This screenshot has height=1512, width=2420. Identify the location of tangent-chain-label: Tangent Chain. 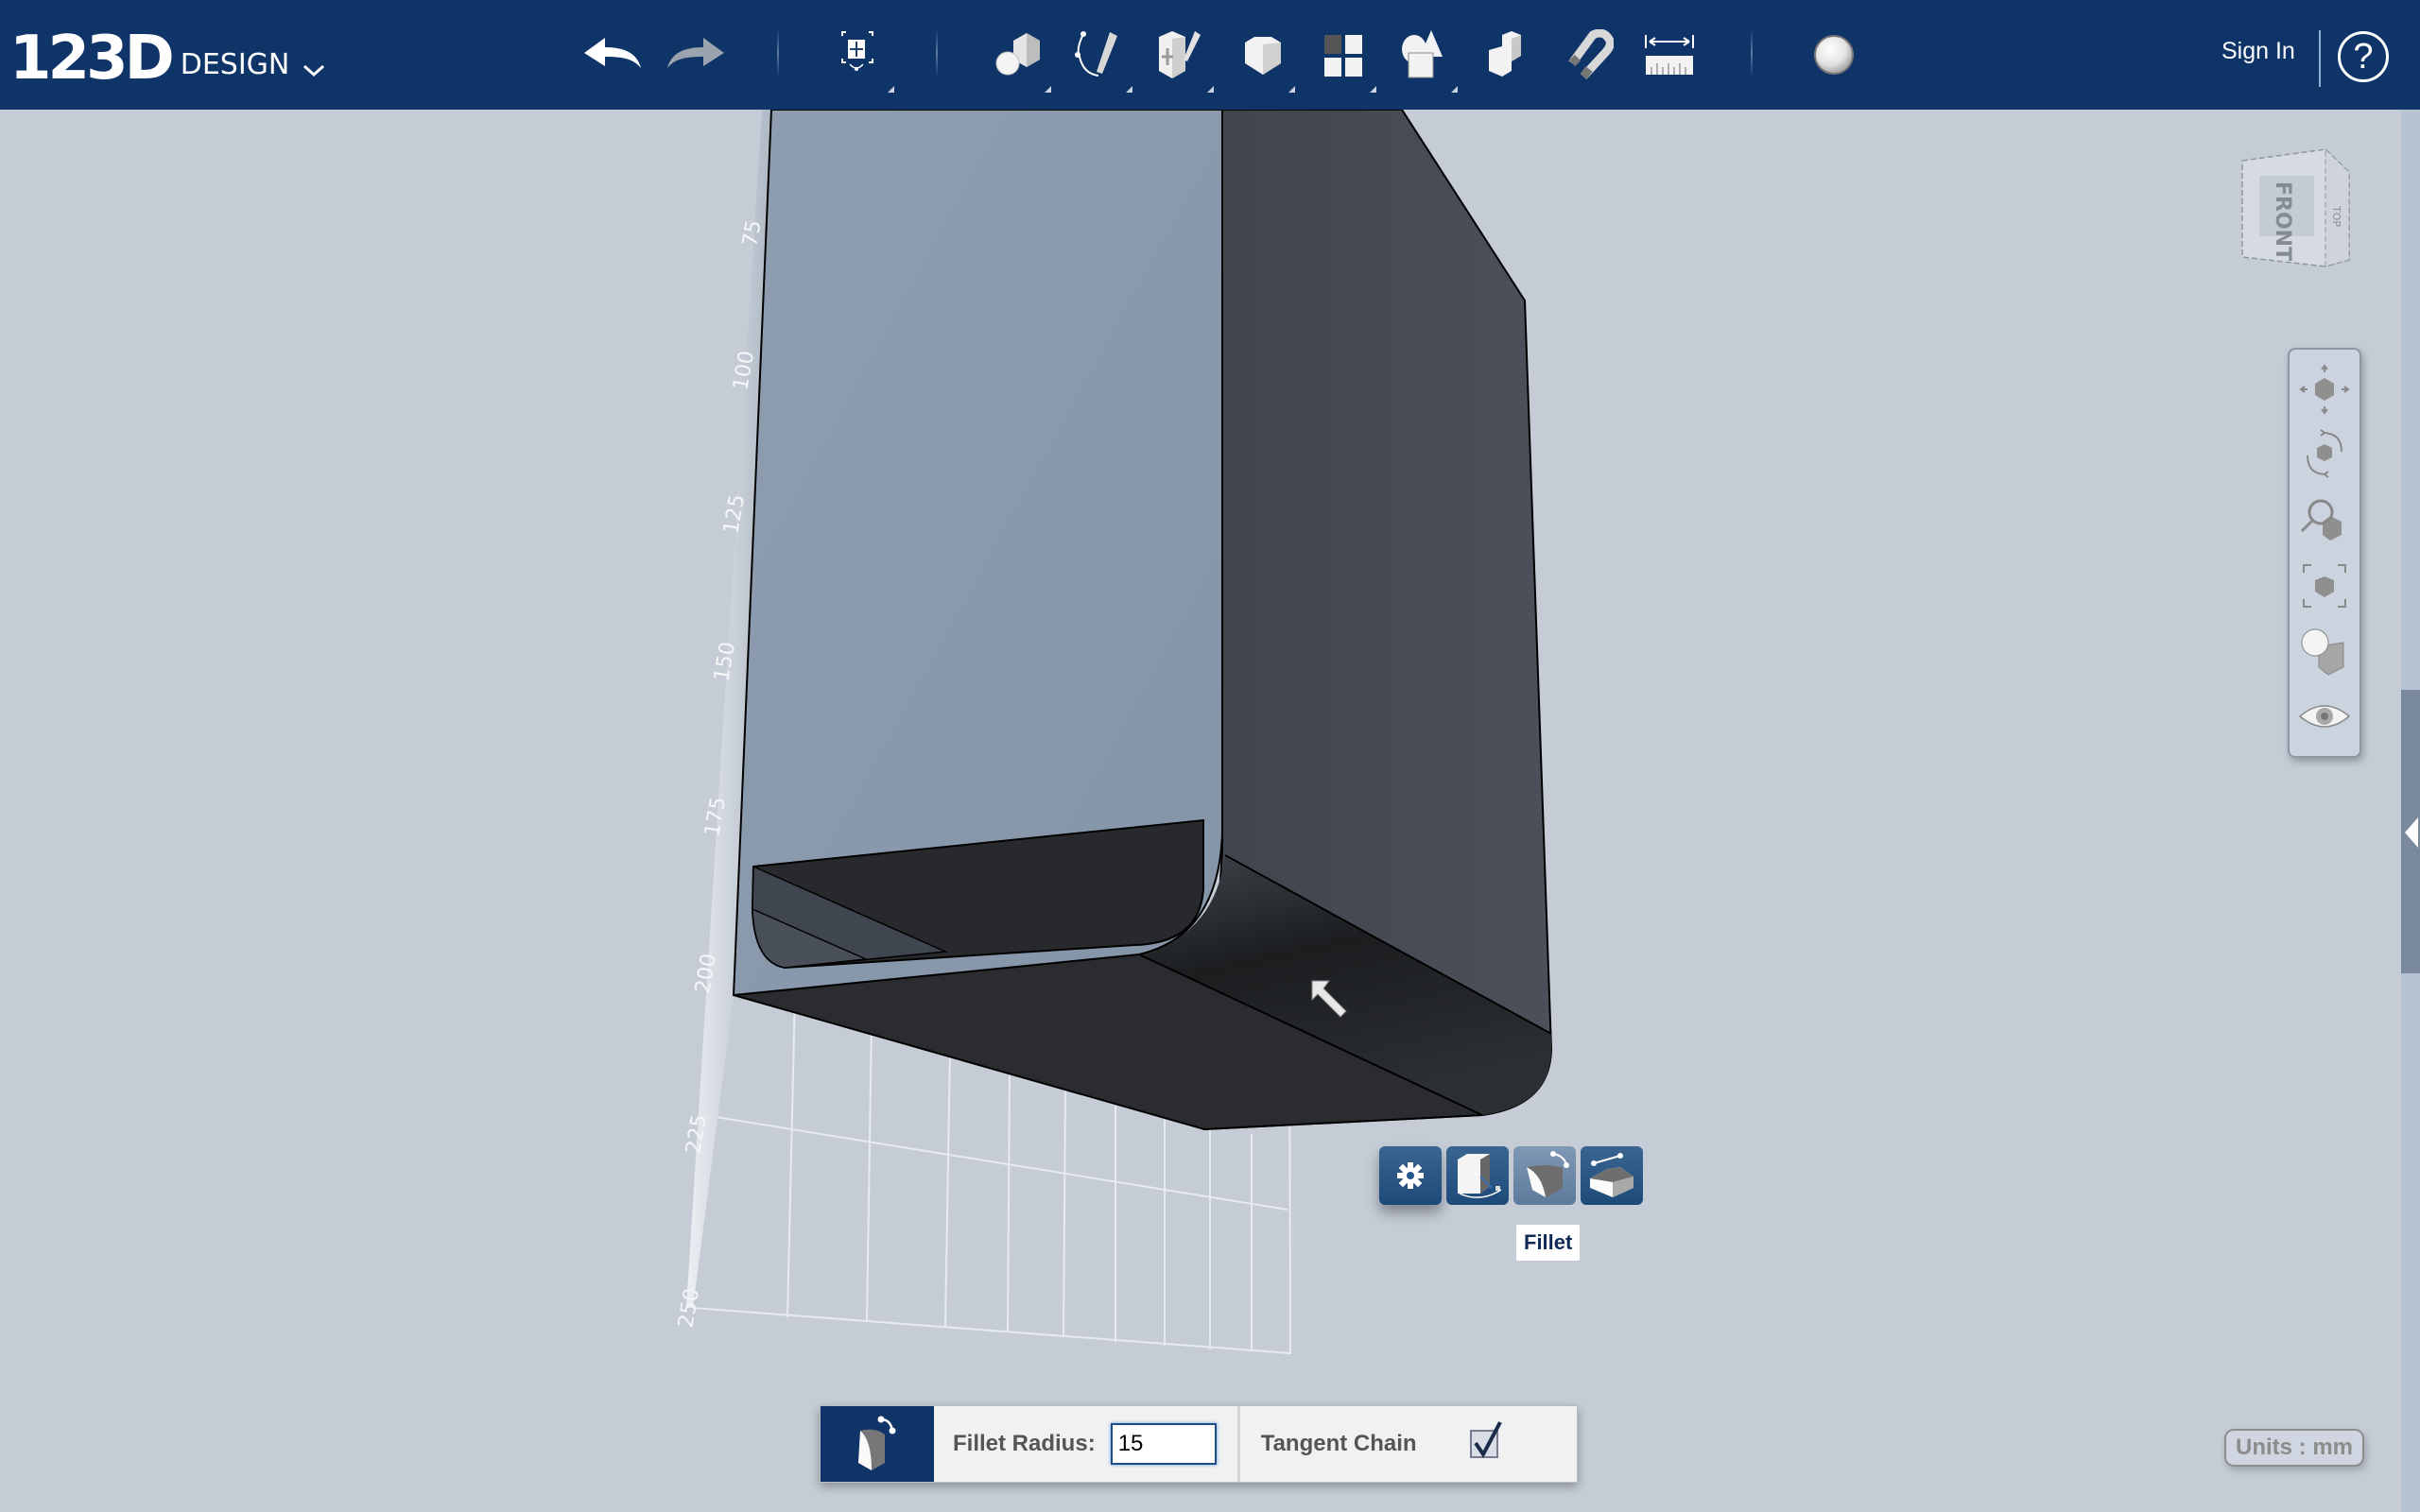
(1338, 1443).